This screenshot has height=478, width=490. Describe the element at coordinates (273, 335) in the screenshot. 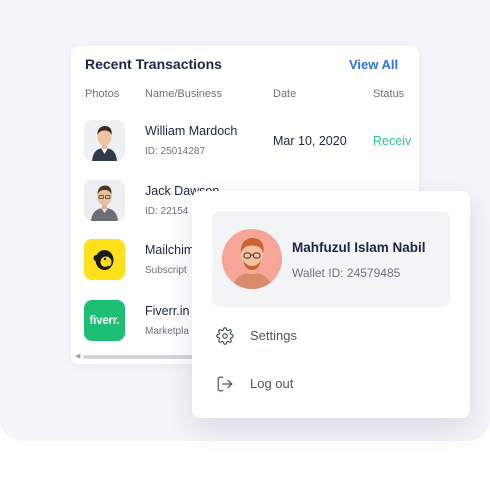

I see `settings-label: Settings` at that location.